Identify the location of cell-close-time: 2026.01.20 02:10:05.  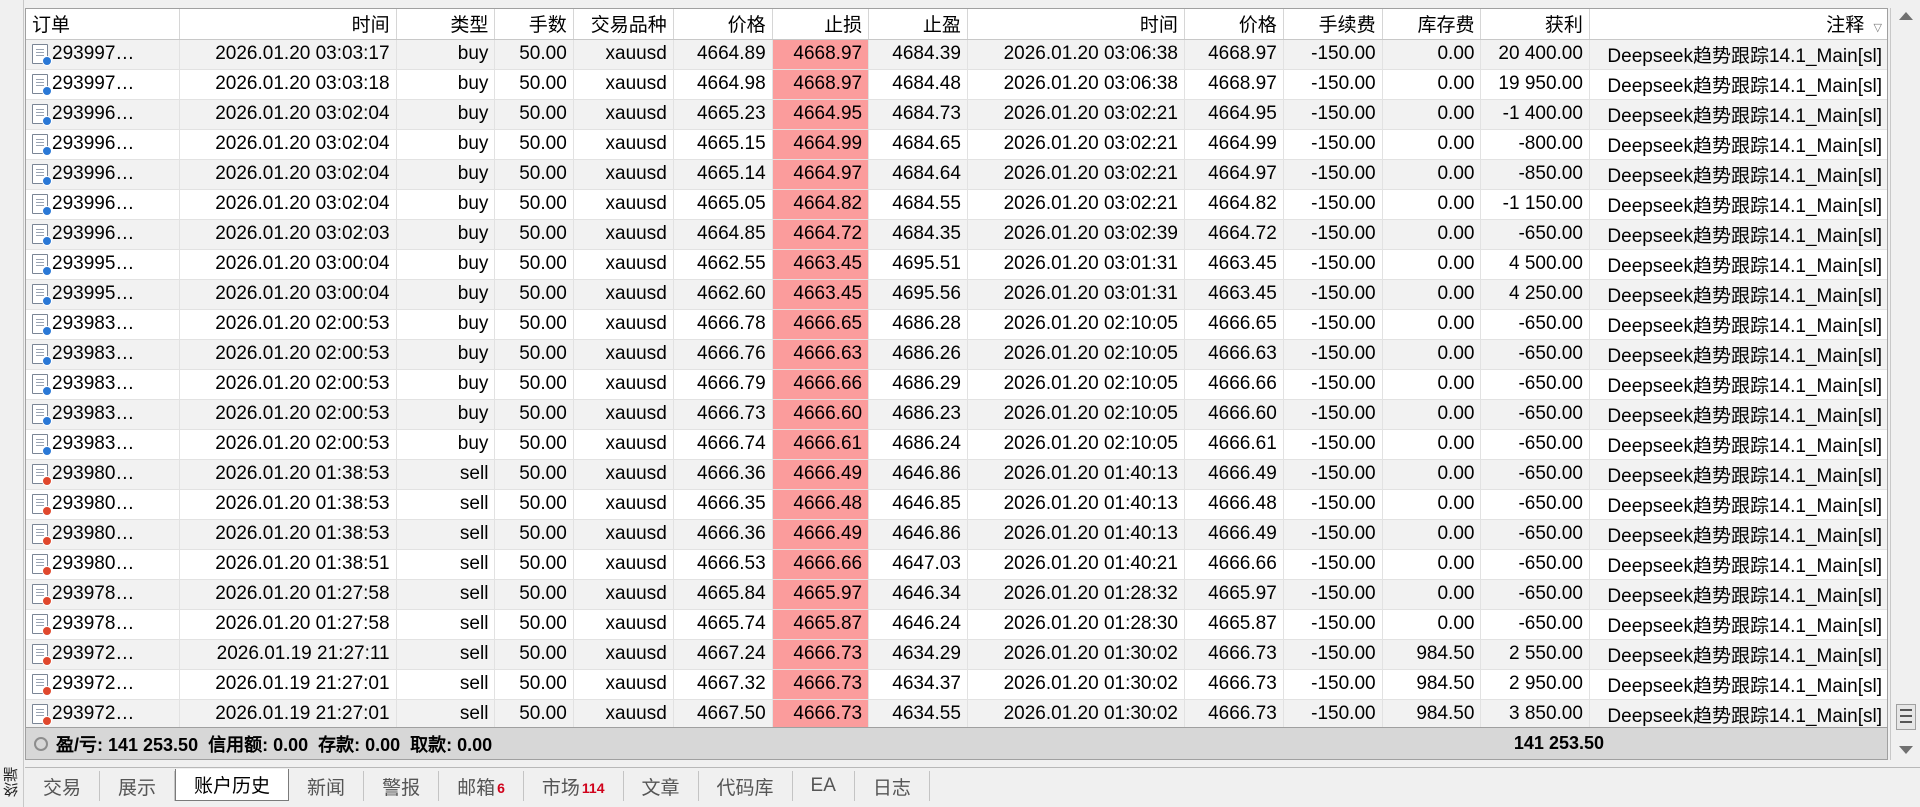
(1076, 354).